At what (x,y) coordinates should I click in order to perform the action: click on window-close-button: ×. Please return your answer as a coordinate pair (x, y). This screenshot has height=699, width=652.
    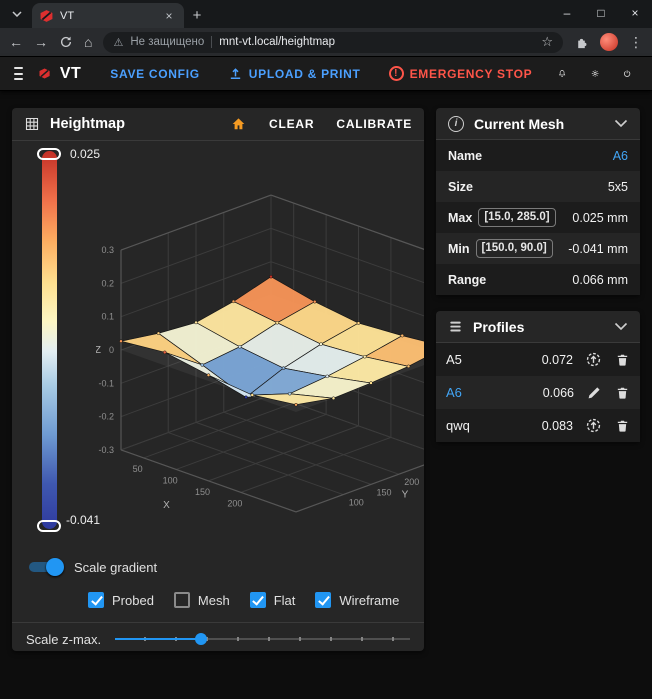
    Looking at the image, I should click on (635, 14).